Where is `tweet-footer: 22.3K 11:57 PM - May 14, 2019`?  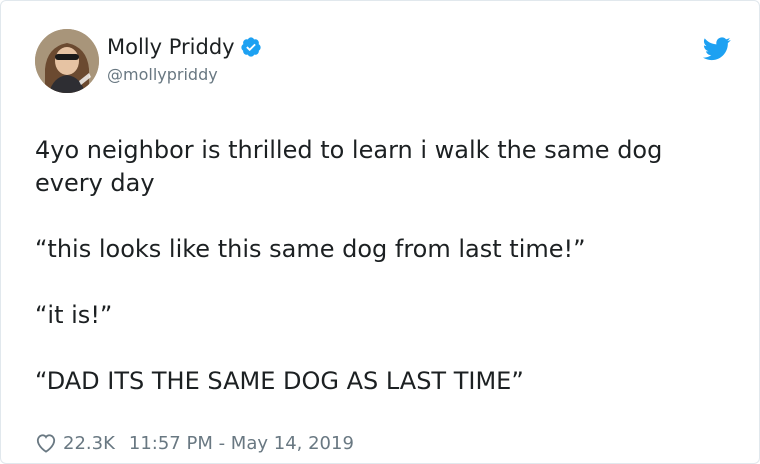 tweet-footer: 22.3K 11:57 PM - May 14, 2019 is located at coordinates (194, 443).